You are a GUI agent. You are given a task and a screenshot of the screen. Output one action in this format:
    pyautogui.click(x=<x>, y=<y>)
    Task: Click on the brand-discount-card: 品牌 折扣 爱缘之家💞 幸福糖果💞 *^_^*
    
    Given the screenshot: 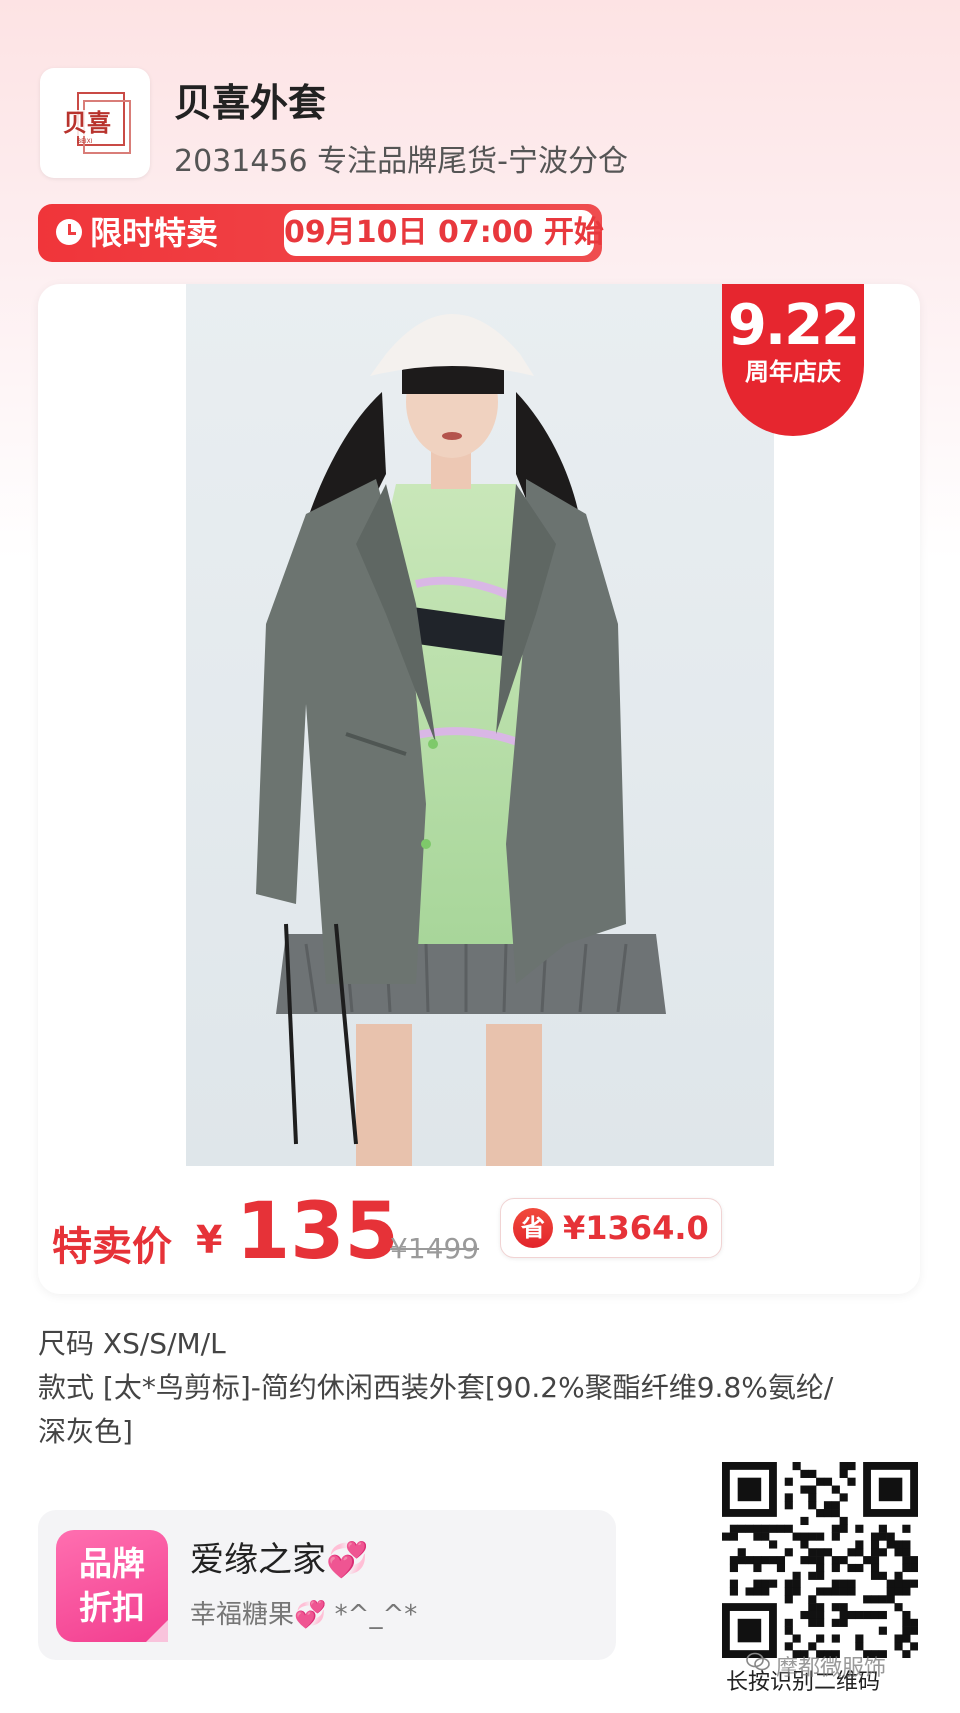 What is the action you would take?
    pyautogui.click(x=327, y=1585)
    